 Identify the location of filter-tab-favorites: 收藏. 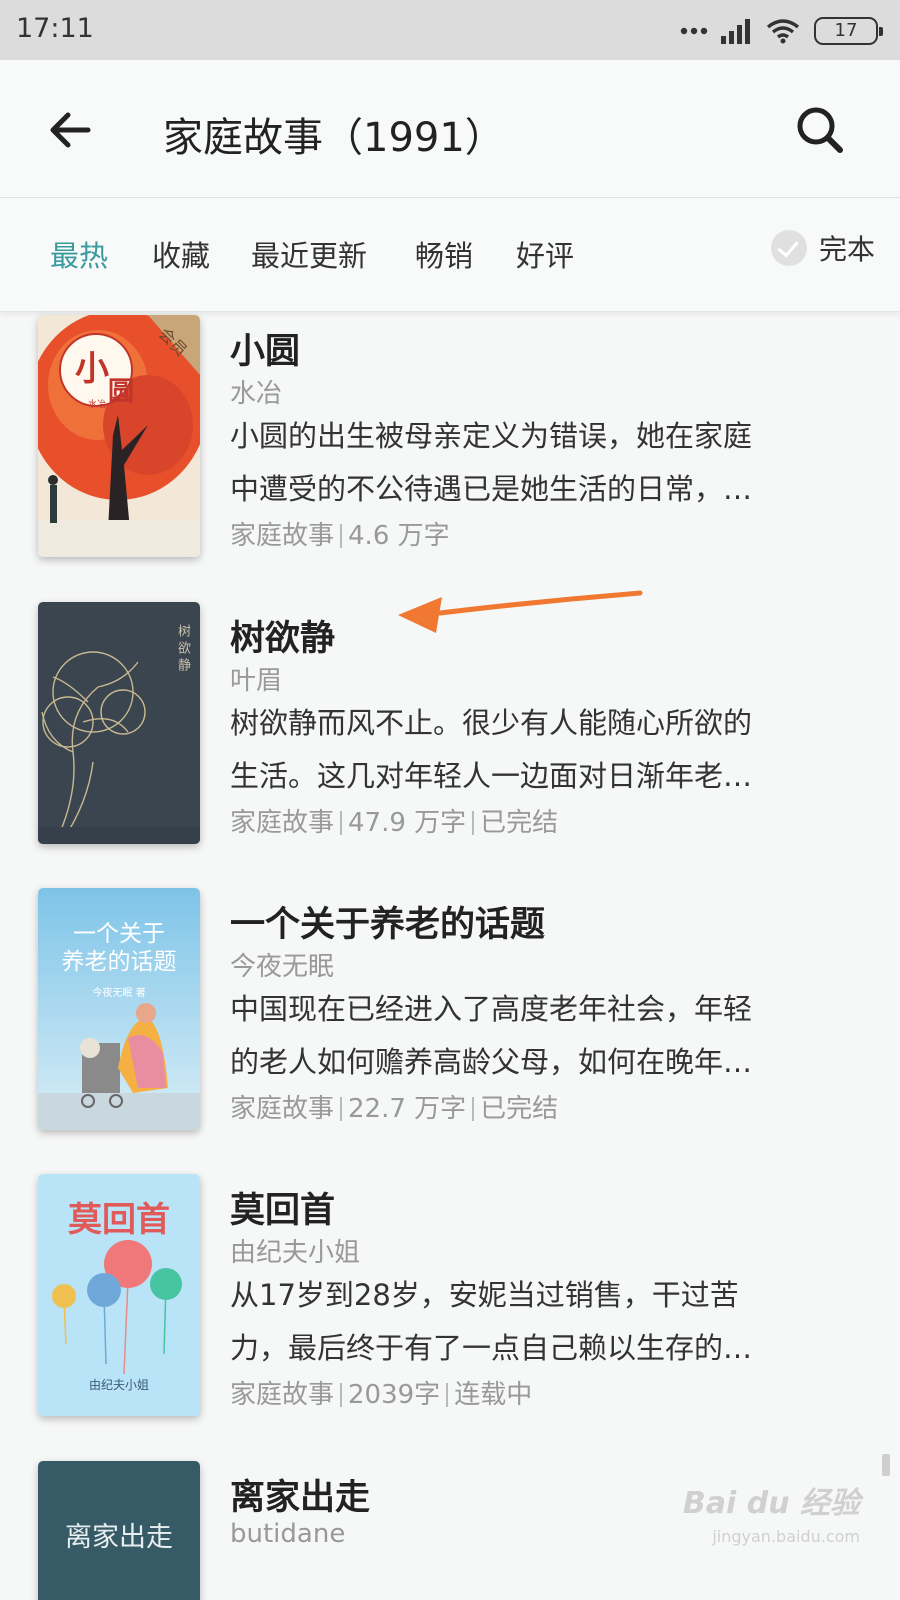
(181, 254).